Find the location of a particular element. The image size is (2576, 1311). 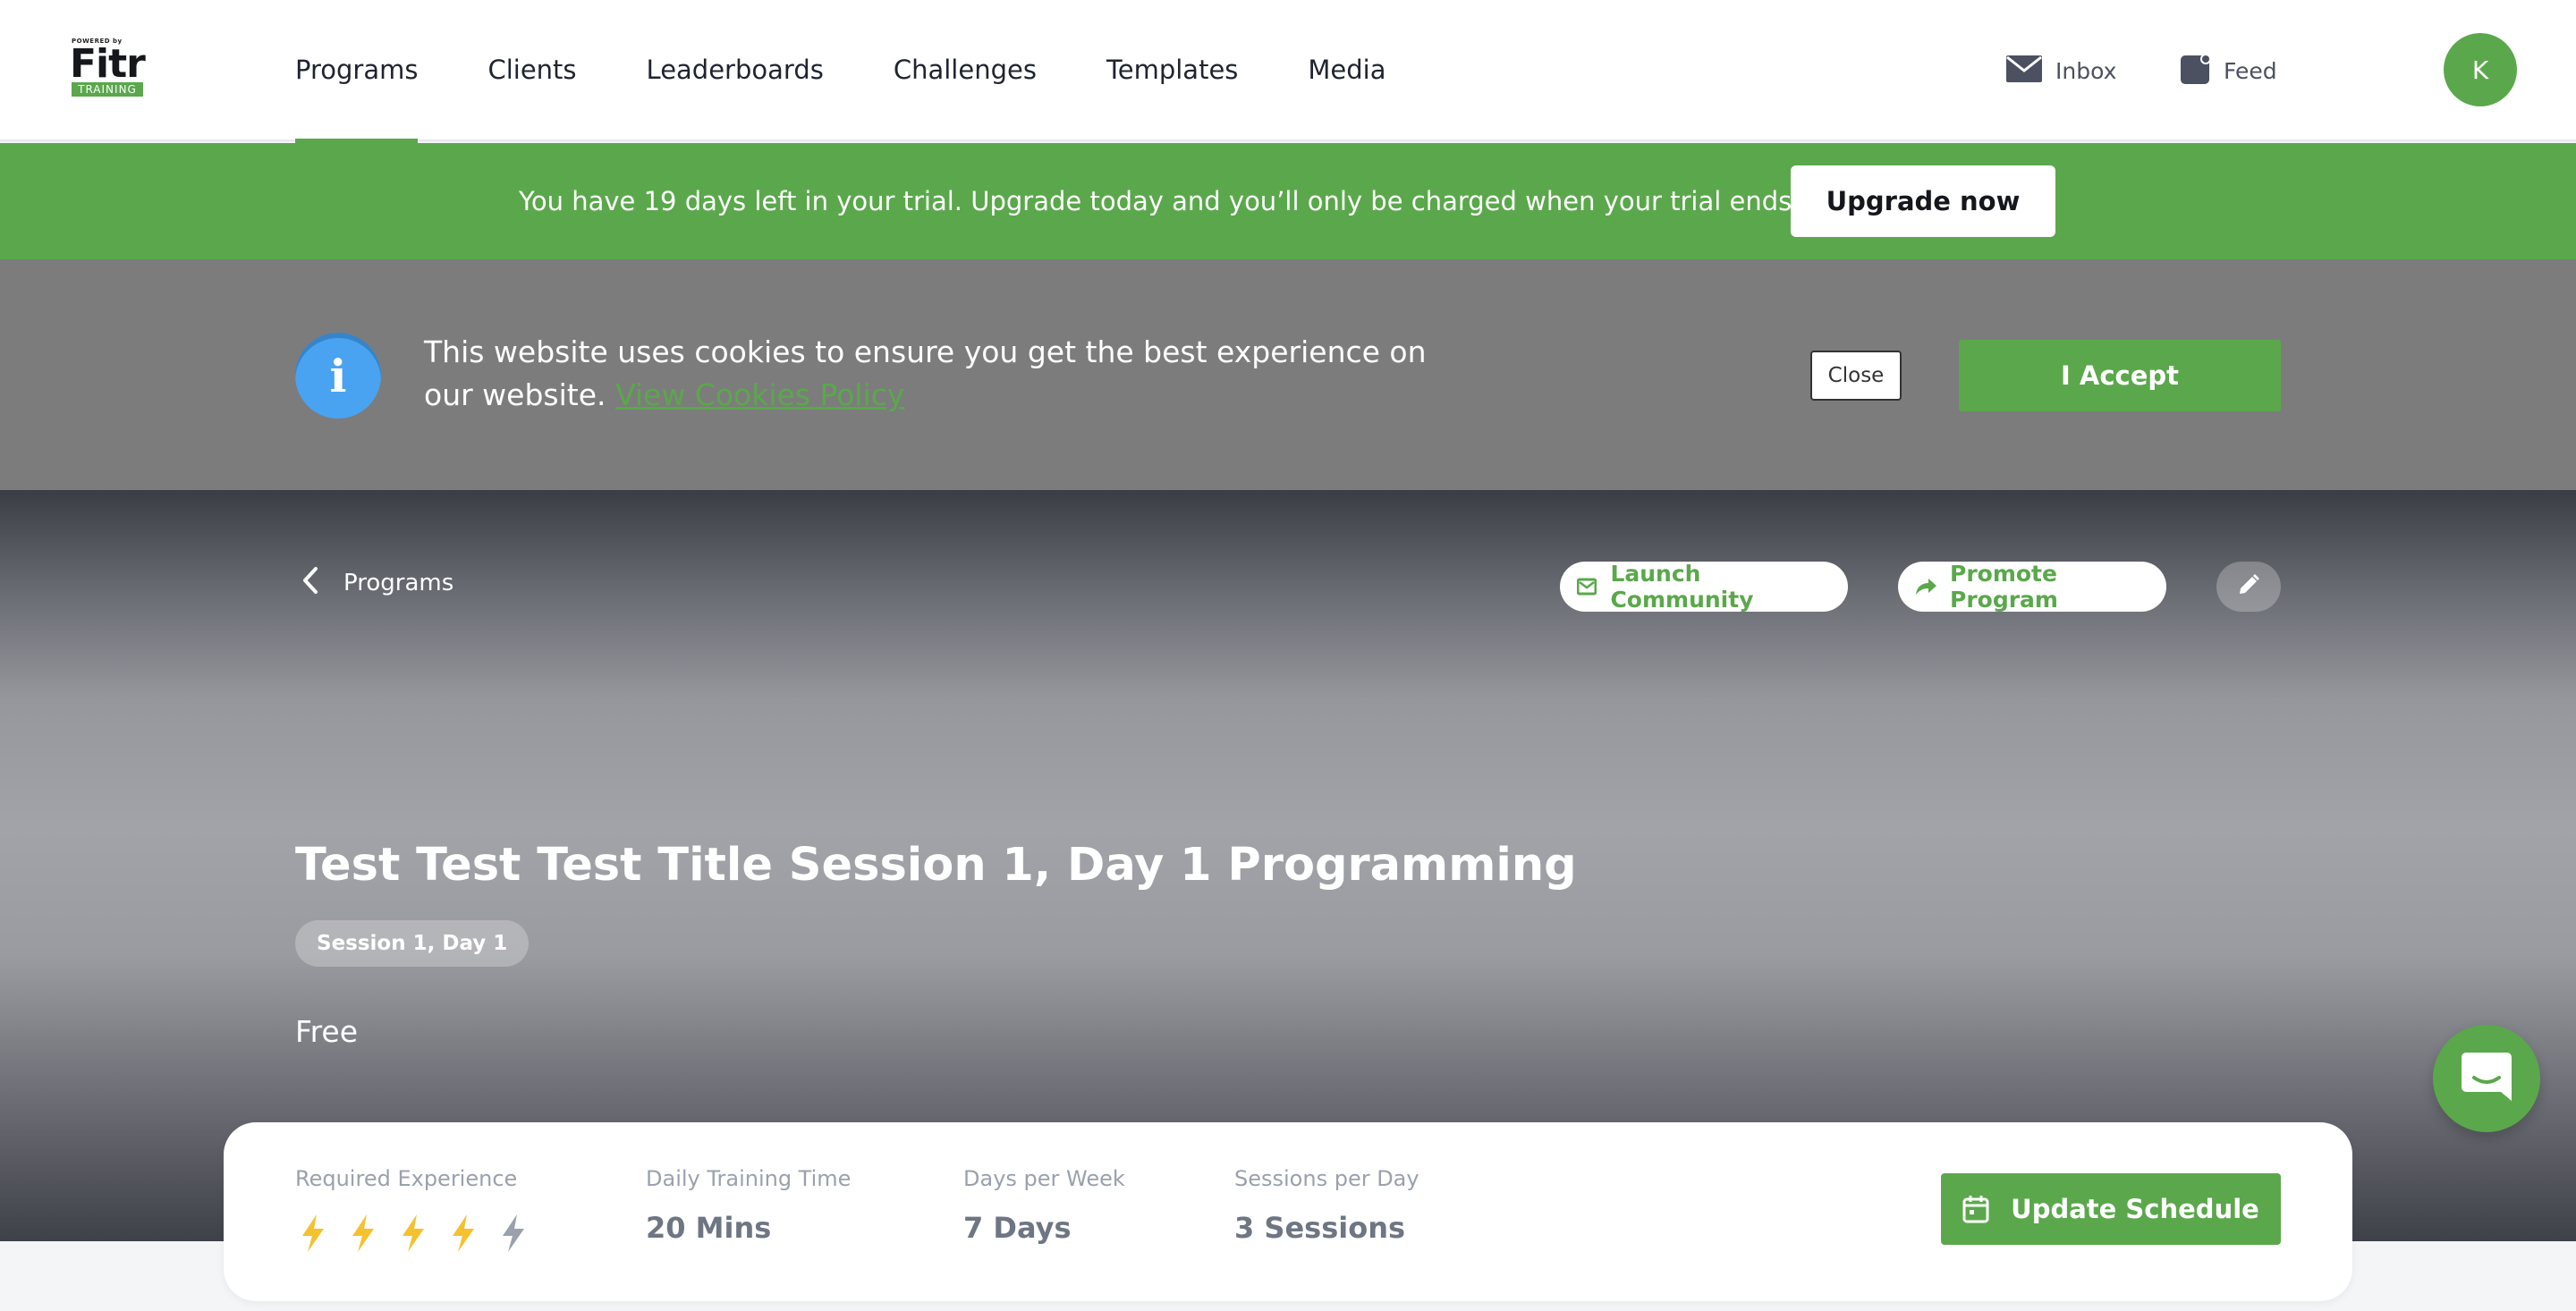

feed-icon is located at coordinates (2196, 71).